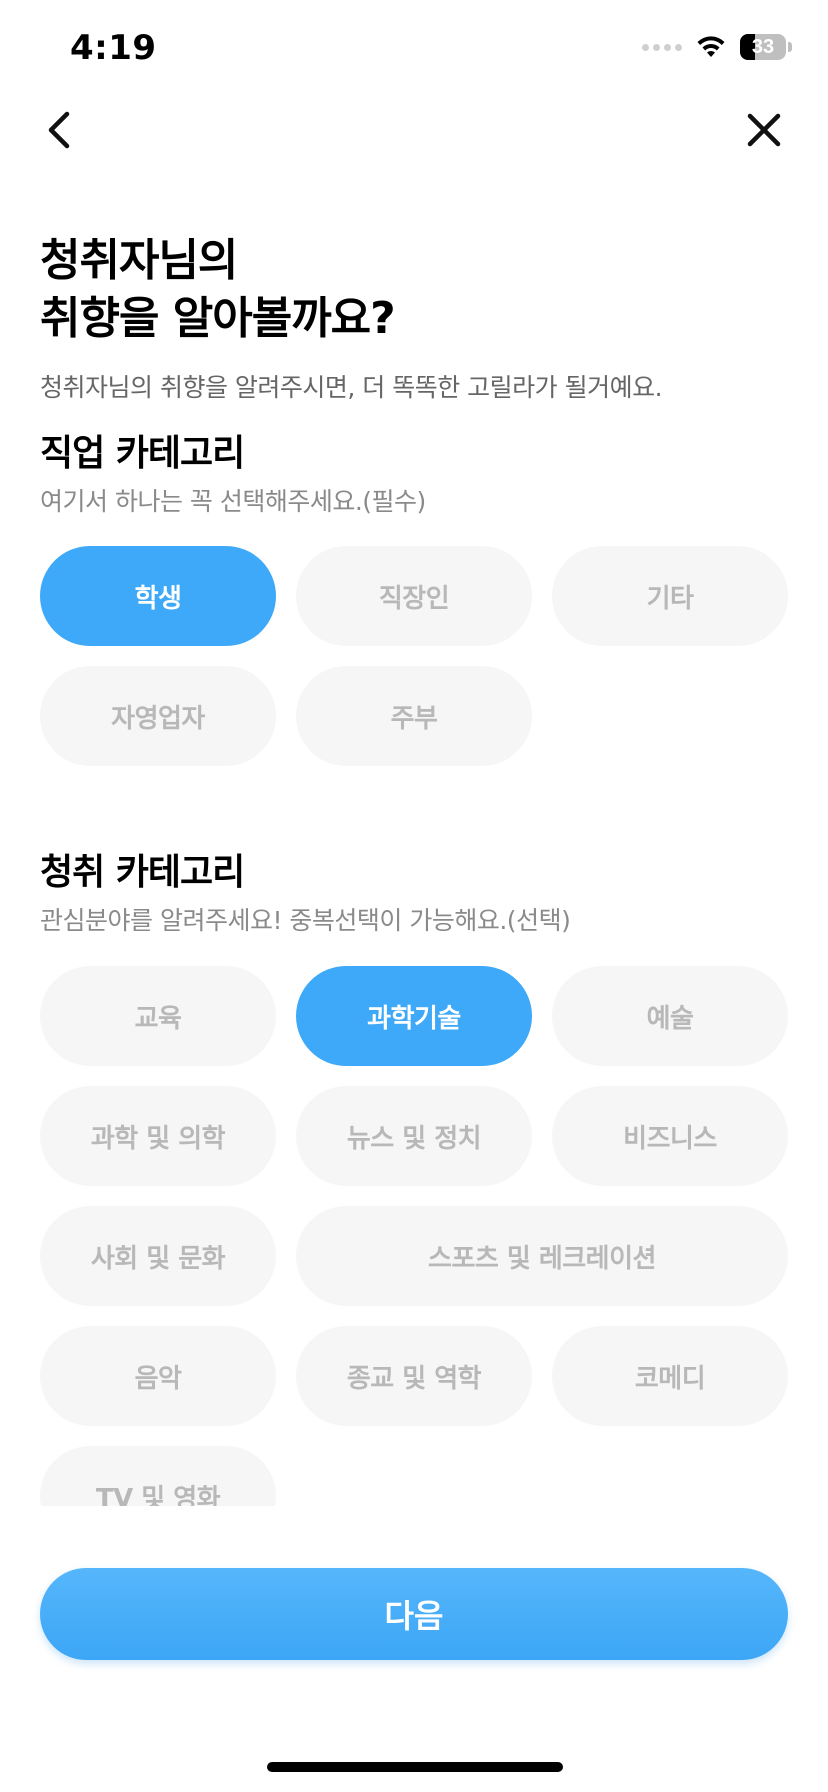  I want to click on status-time: 4:19, so click(113, 48).